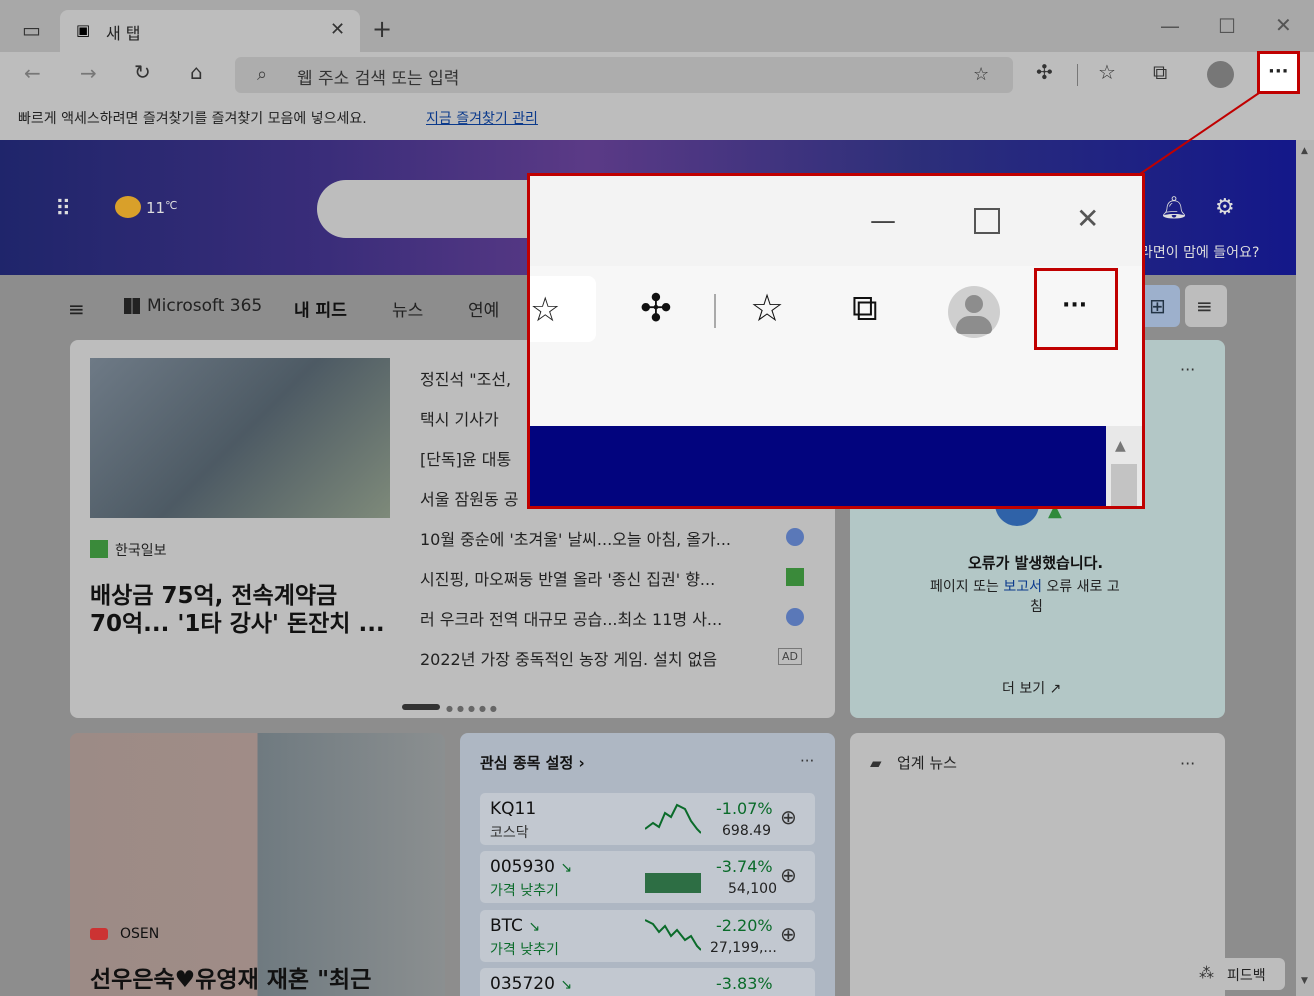 The height and width of the screenshot is (996, 1314). What do you see at coordinates (876, 763) in the screenshot?
I see `briefcase-icon: ▰` at bounding box center [876, 763].